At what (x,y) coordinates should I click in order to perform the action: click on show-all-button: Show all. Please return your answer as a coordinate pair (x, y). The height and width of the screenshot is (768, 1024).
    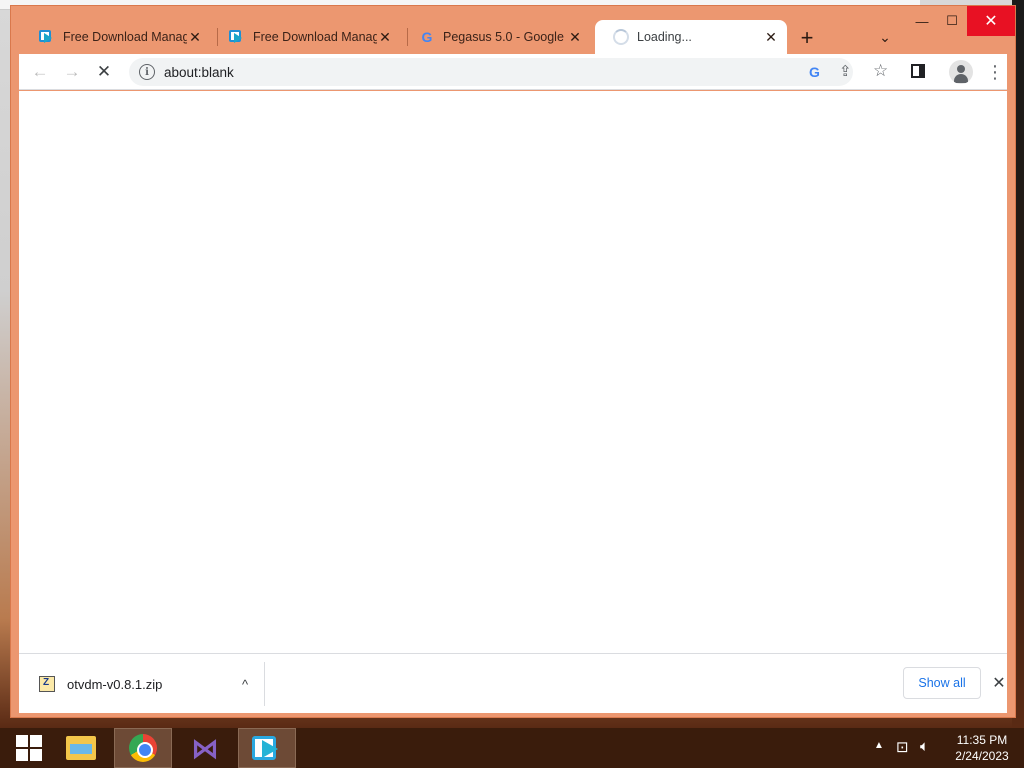
    Looking at the image, I should click on (942, 683).